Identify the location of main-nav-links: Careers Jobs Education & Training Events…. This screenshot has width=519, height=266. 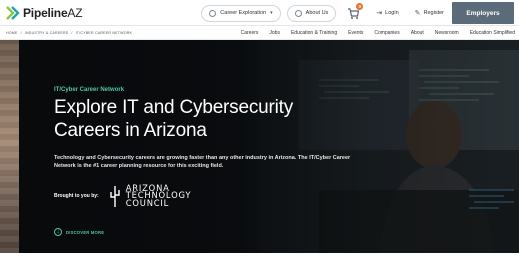
(372, 33).